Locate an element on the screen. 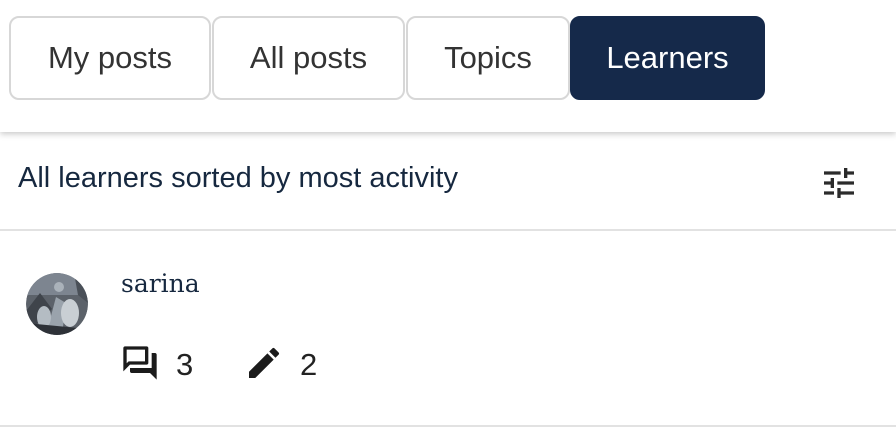 This screenshot has width=896, height=429. filter-button is located at coordinates (839, 183).